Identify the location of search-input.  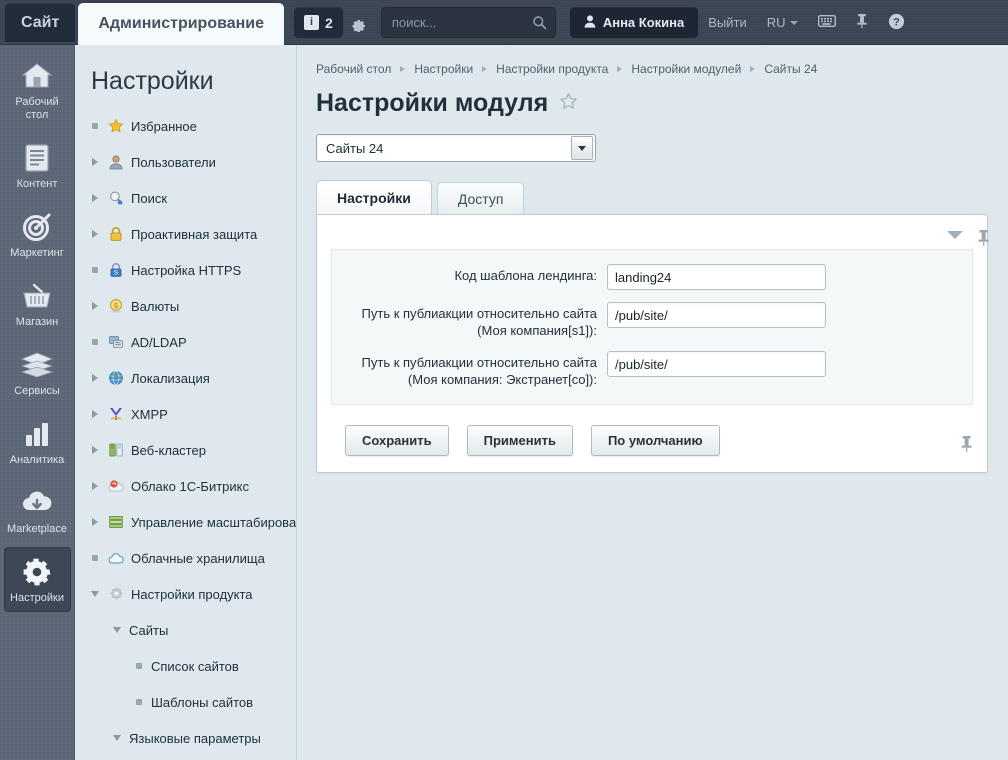
(487, 22).